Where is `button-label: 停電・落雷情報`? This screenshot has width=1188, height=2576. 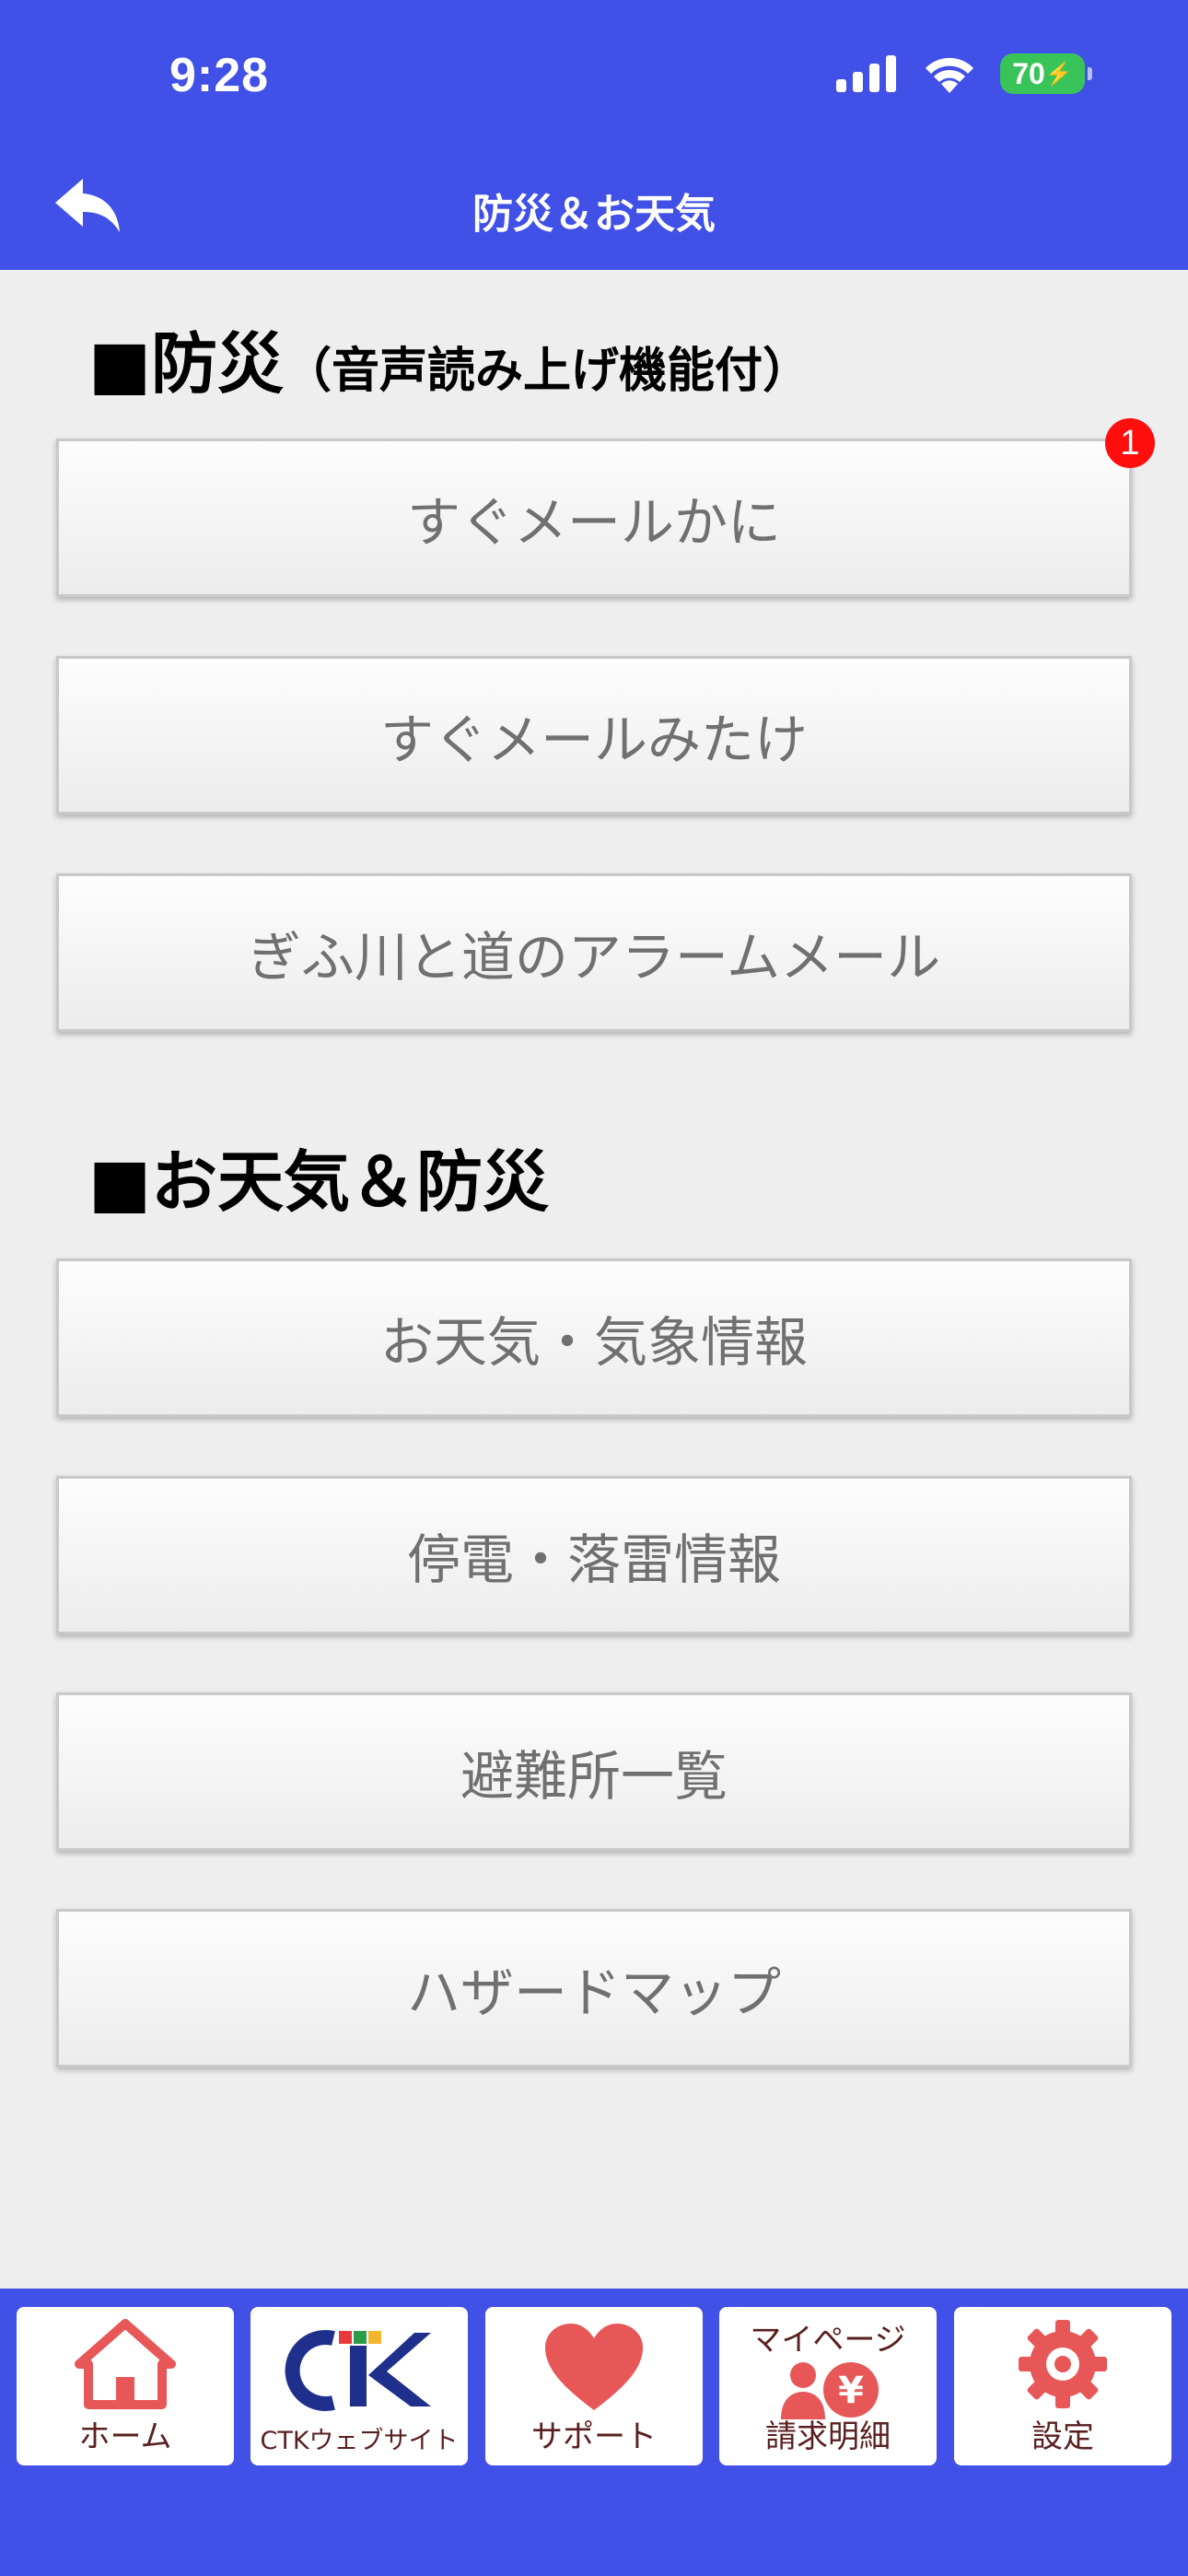 button-label: 停電・落雷情報 is located at coordinates (593, 1559).